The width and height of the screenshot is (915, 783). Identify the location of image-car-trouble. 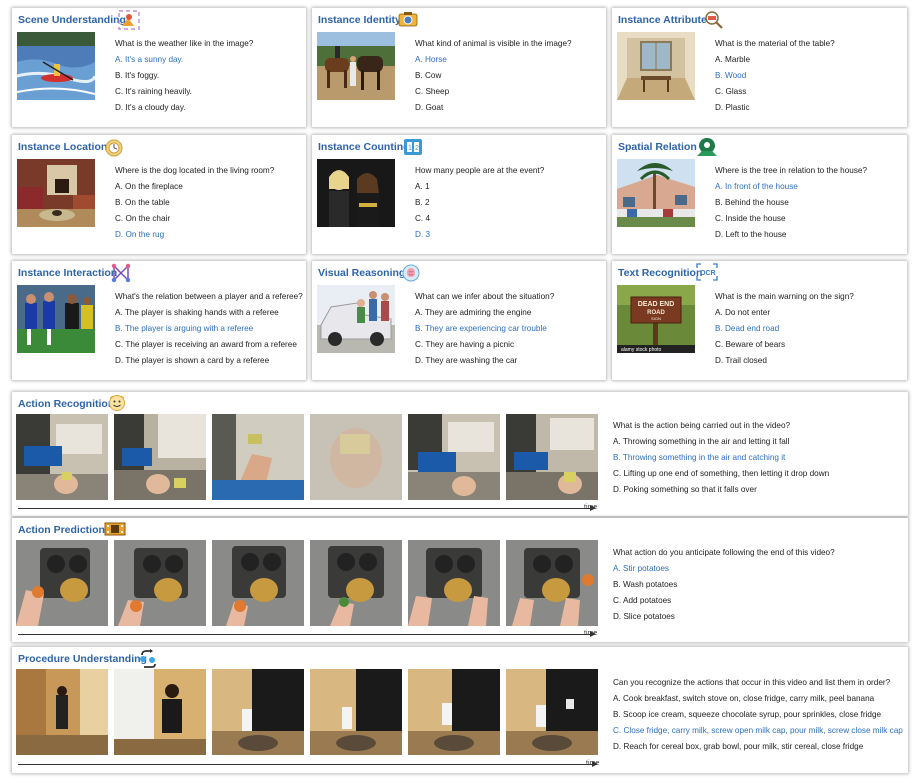
(356, 319).